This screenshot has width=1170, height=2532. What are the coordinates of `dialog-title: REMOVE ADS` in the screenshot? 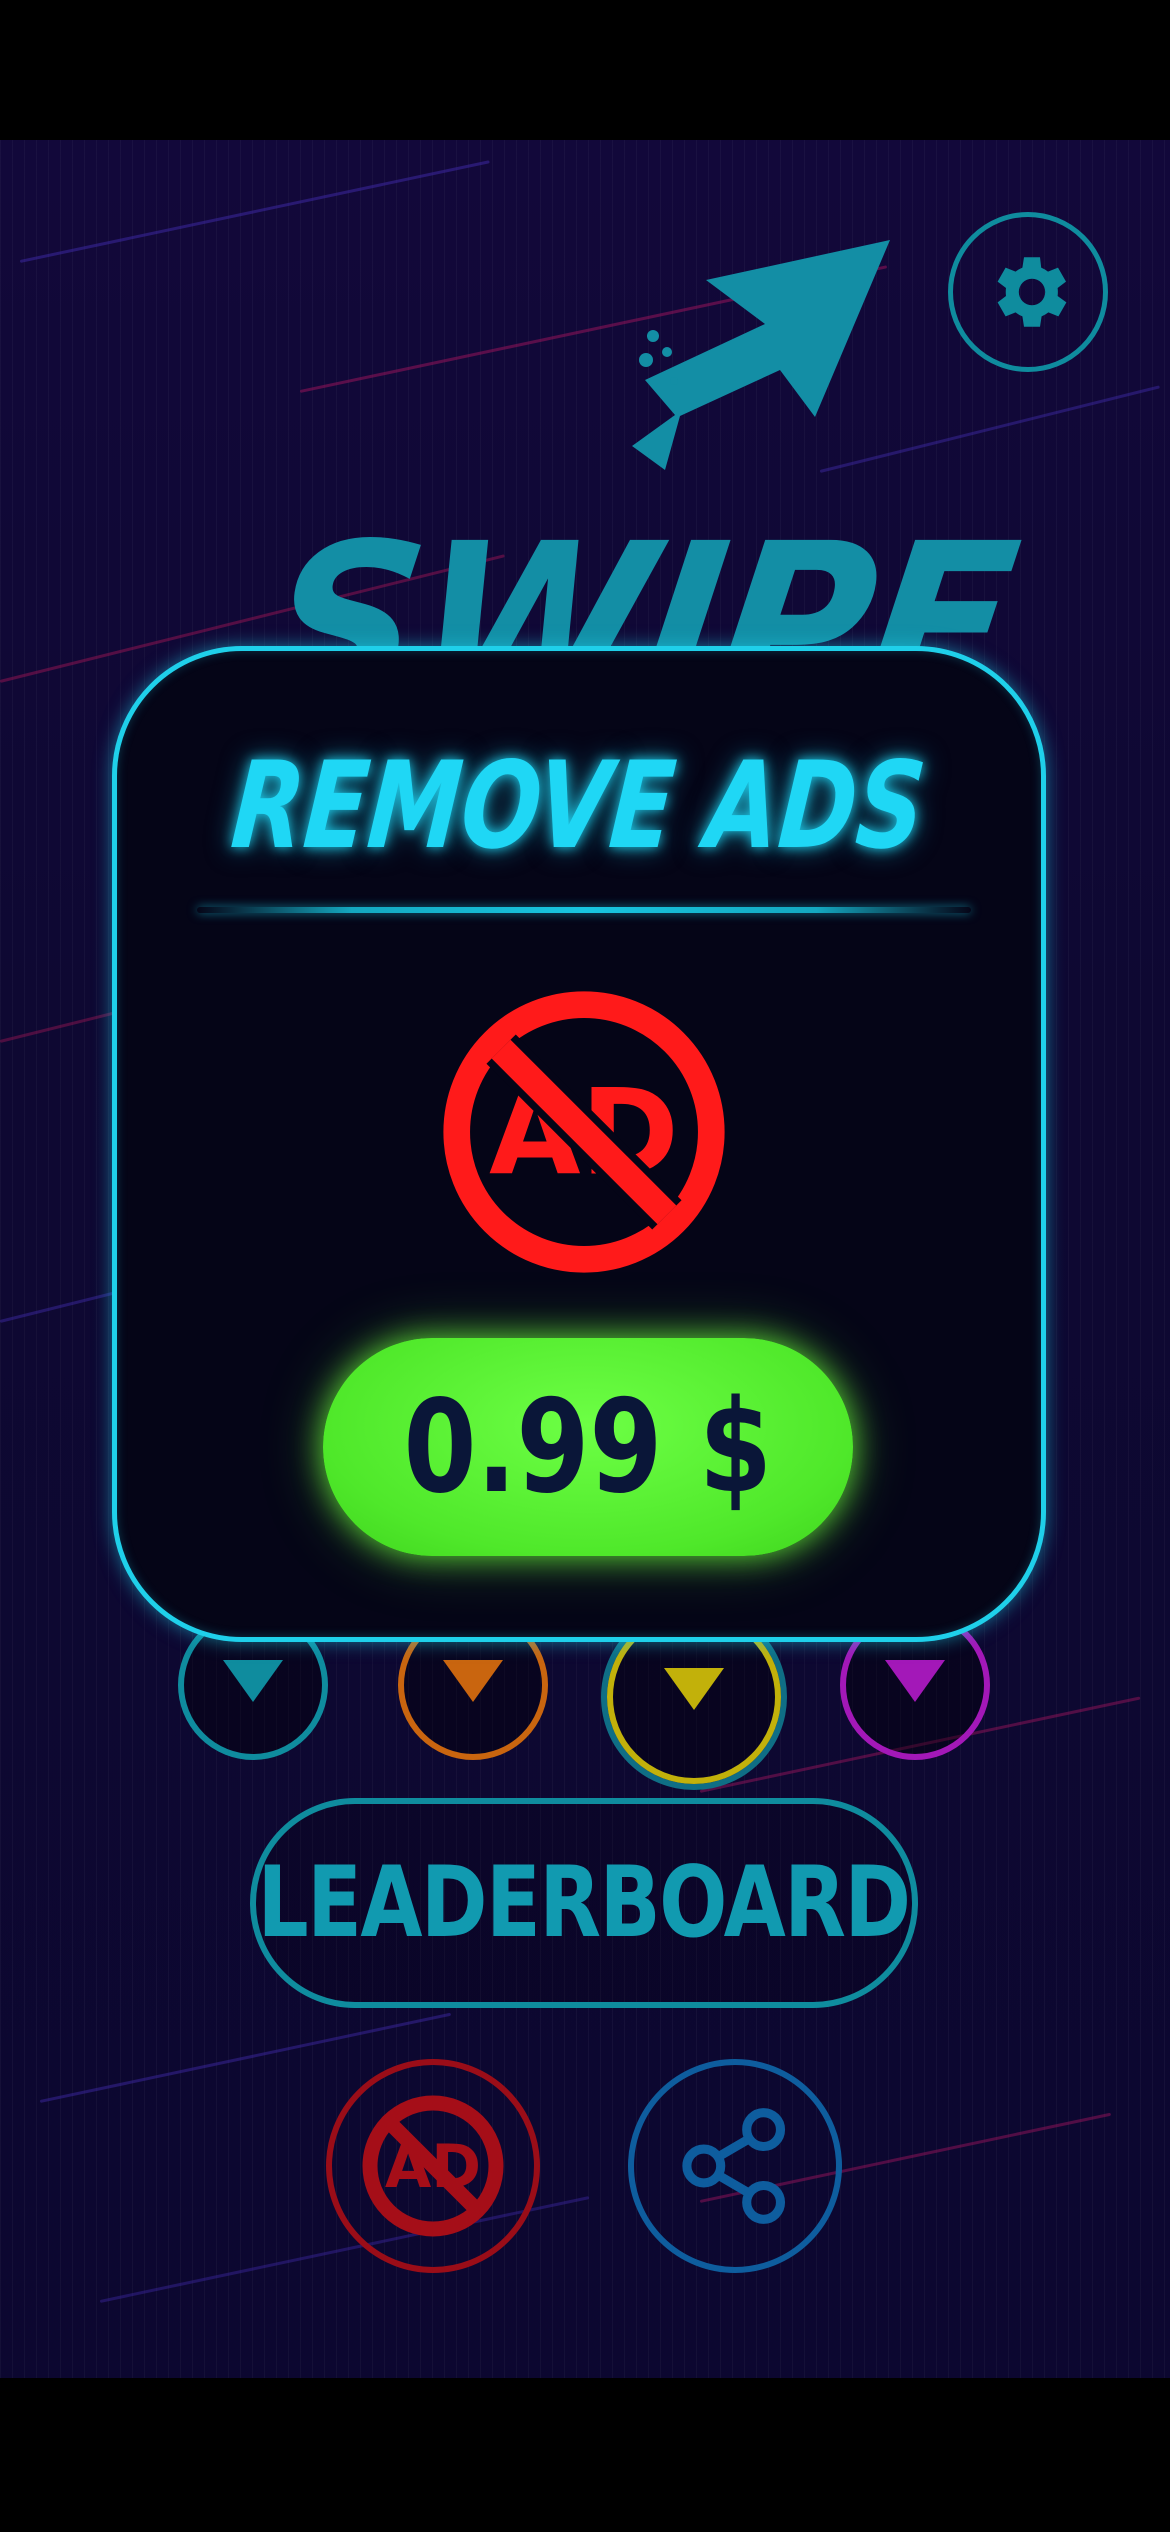 It's located at (579, 806).